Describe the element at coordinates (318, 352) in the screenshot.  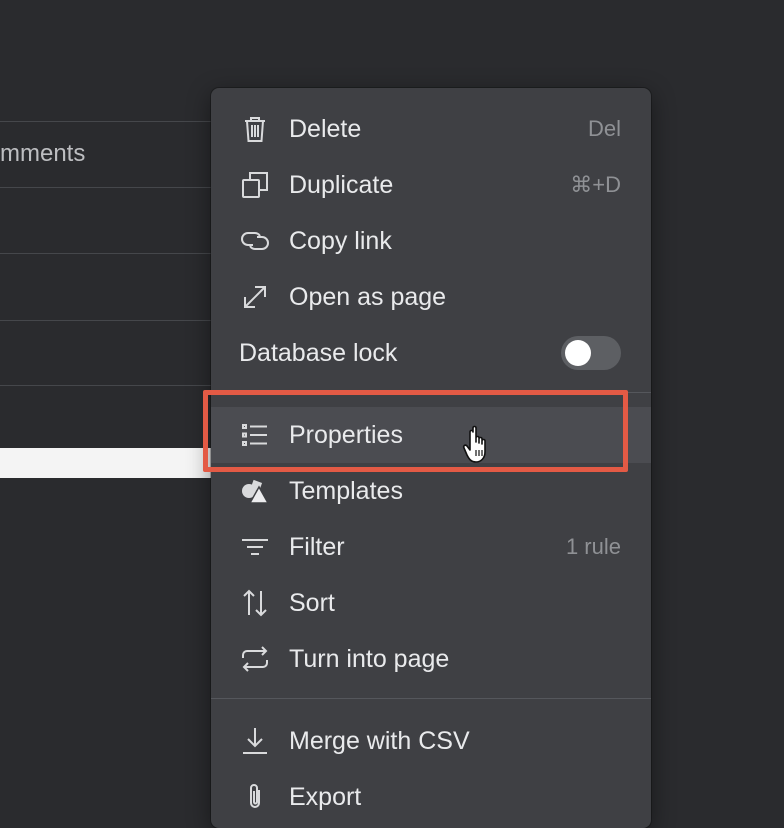
I see `menu-item-label: Database lock` at that location.